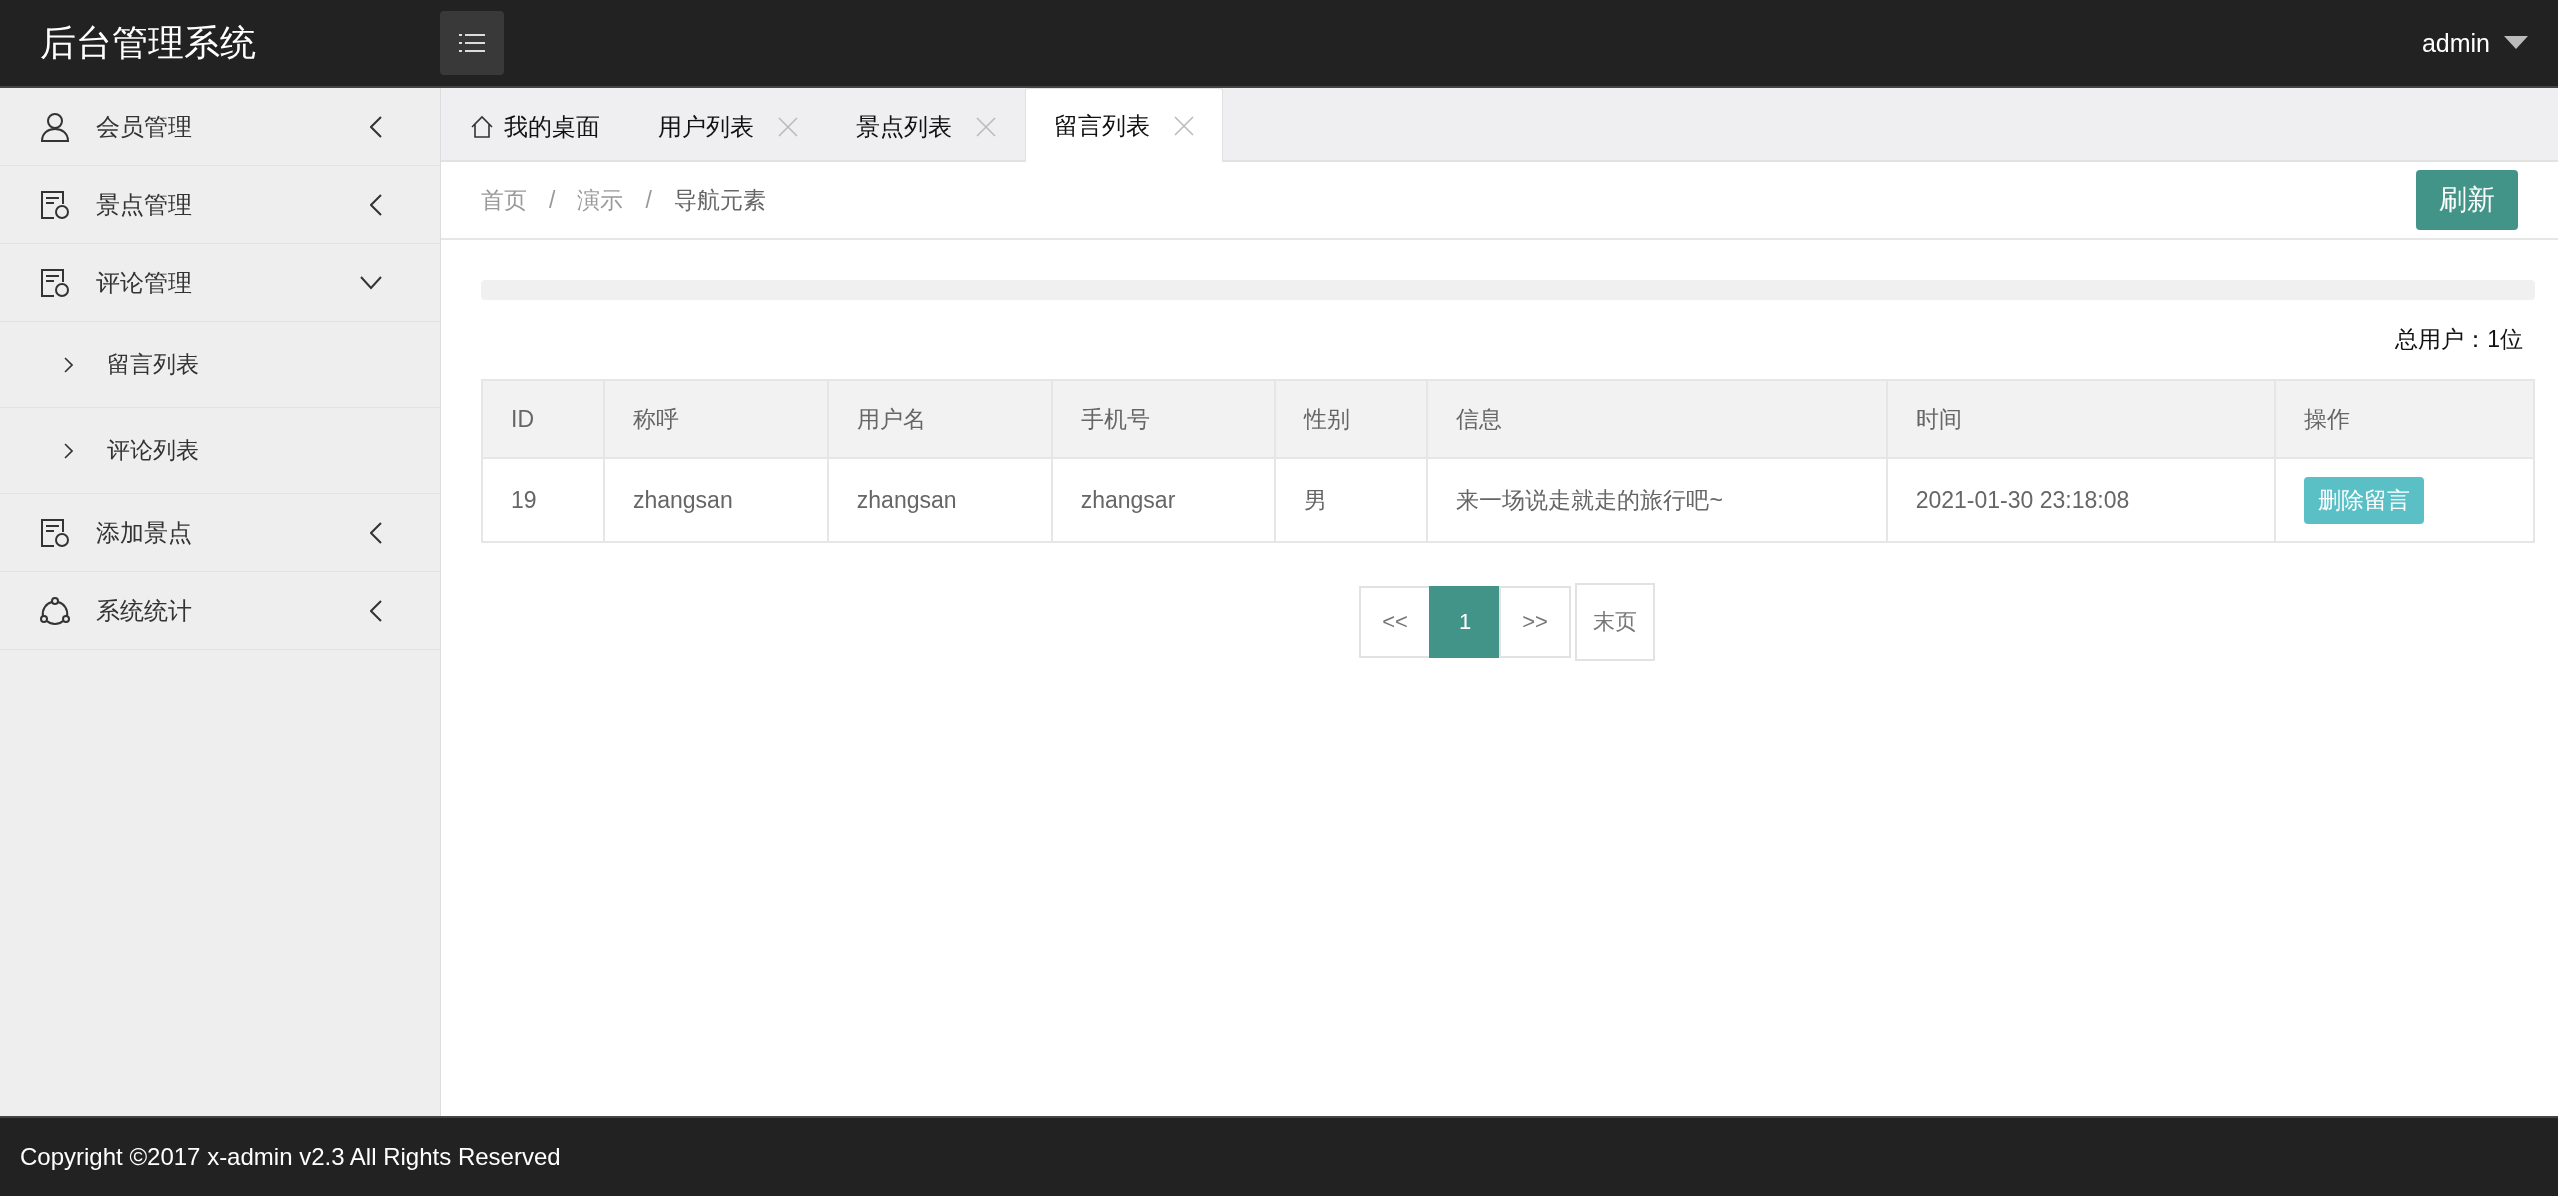 This screenshot has width=2558, height=1196. What do you see at coordinates (2081, 419) in the screenshot?
I see `column-header: 时间` at bounding box center [2081, 419].